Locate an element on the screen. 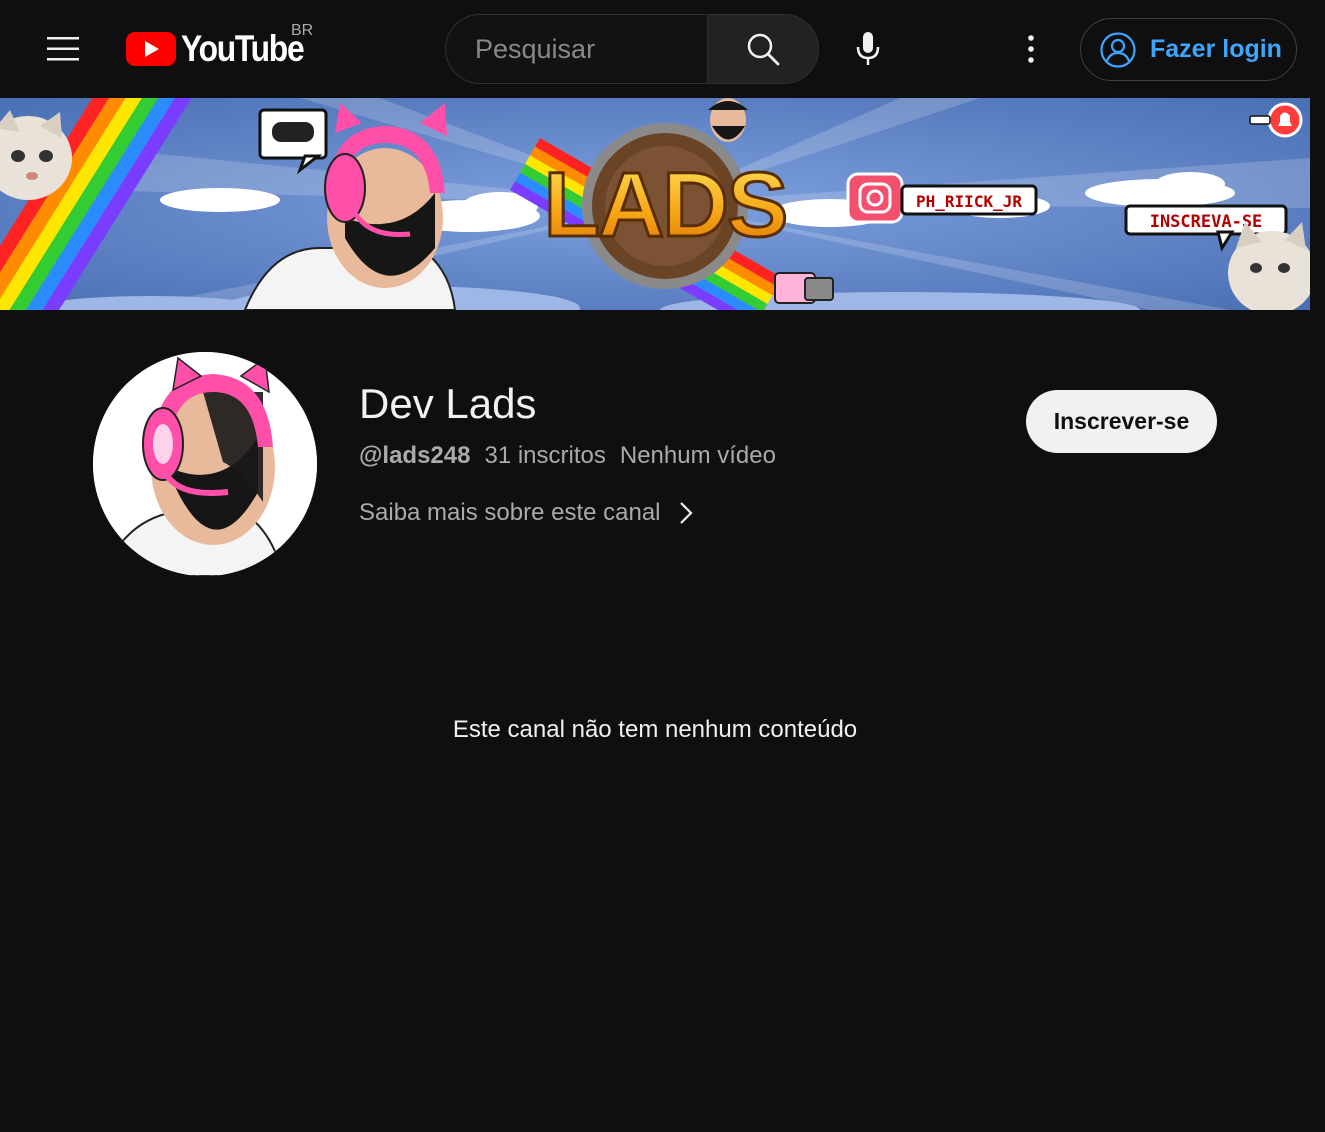 The image size is (1325, 1132). subscriber-count: 31 inscritos is located at coordinates (545, 455).